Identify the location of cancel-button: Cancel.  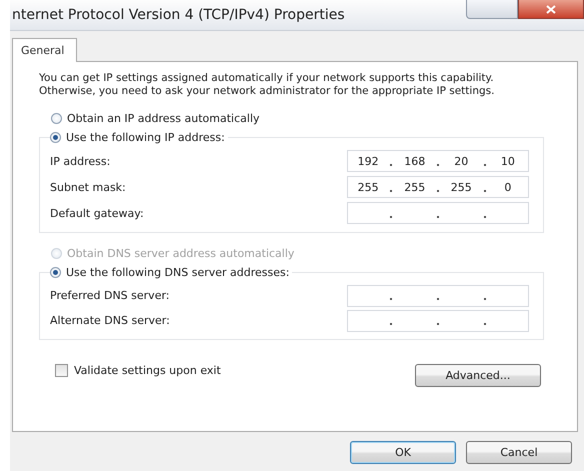
(519, 452).